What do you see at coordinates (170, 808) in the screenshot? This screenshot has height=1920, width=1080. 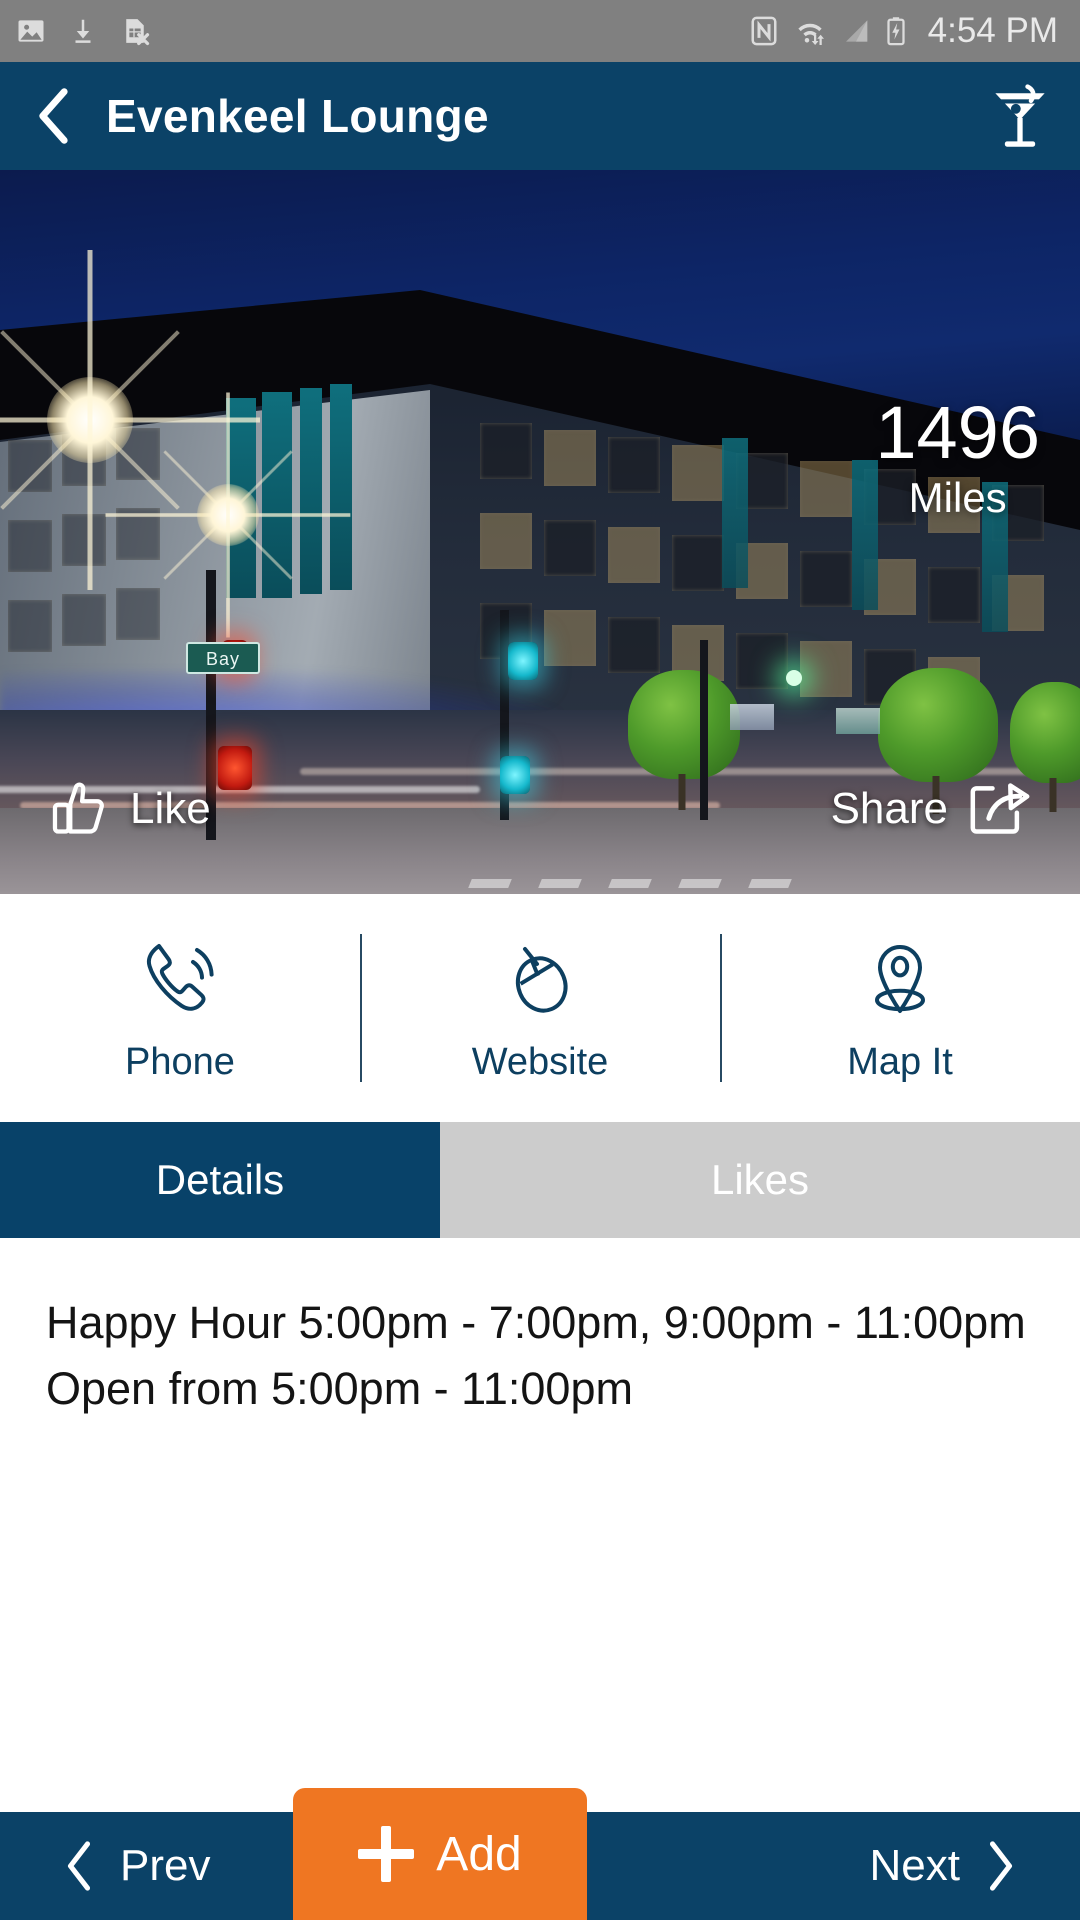 I see `like-label: Like` at bounding box center [170, 808].